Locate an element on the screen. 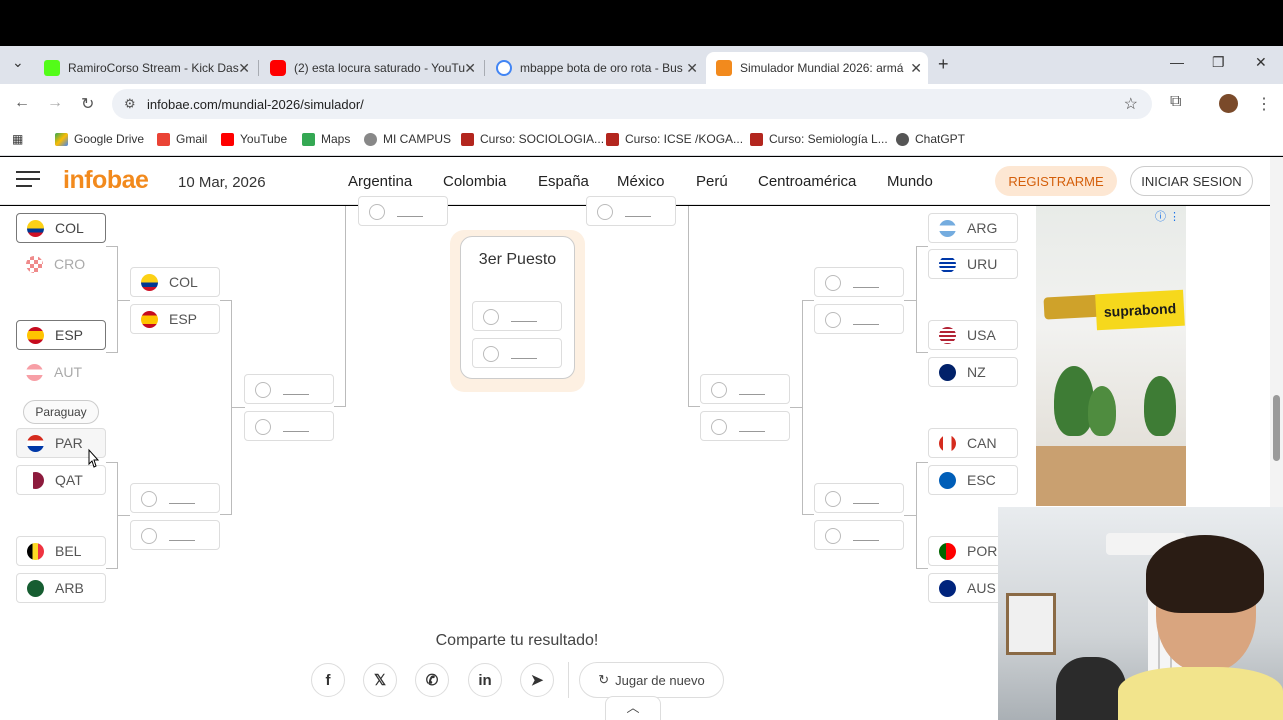  team-slot: AUT is located at coordinates (61, 372).